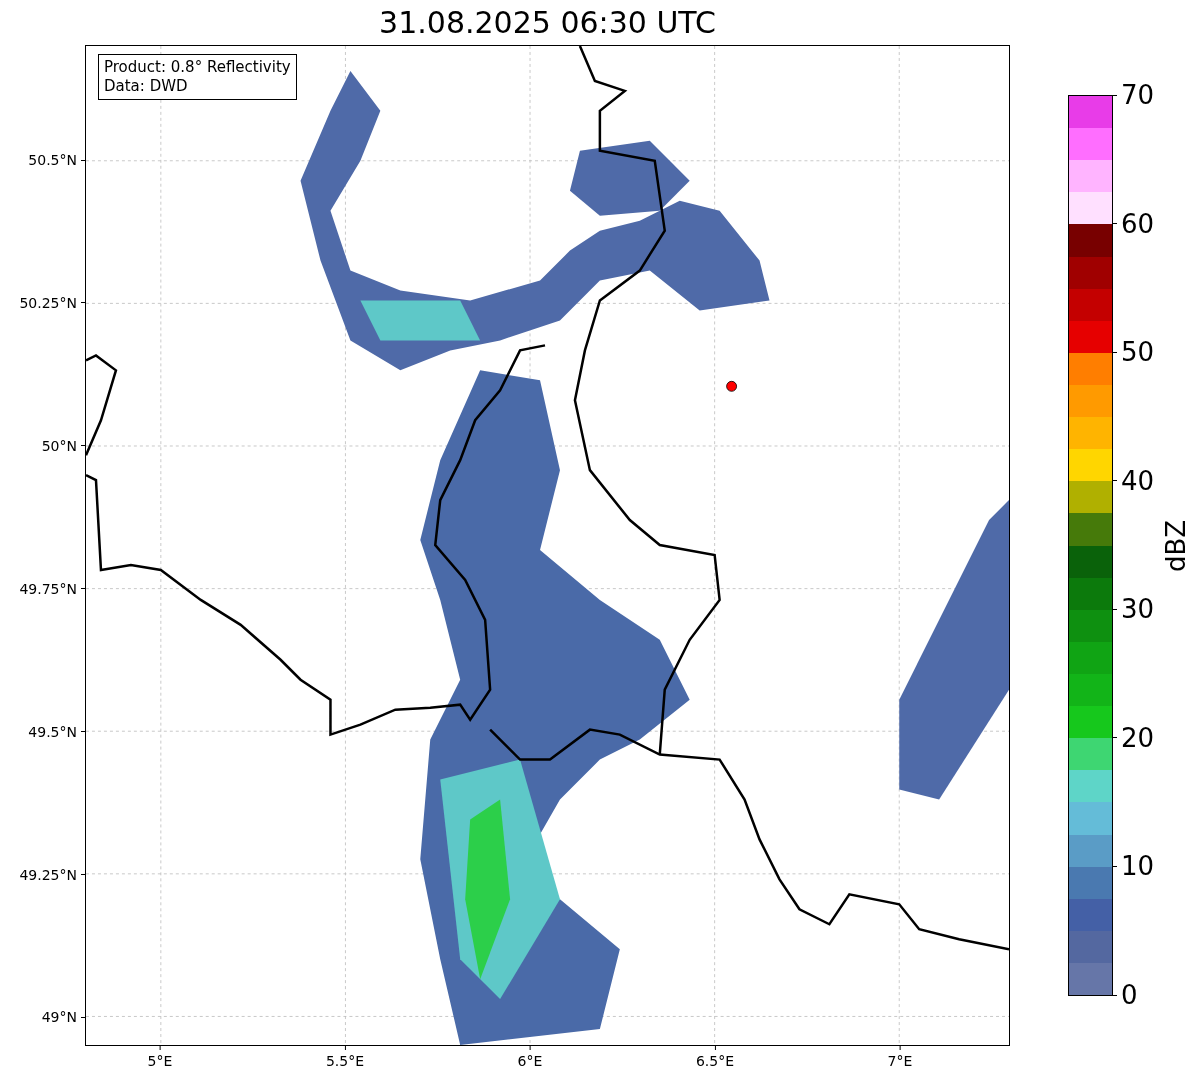  I want to click on scale-label: 0, so click(1129, 995).